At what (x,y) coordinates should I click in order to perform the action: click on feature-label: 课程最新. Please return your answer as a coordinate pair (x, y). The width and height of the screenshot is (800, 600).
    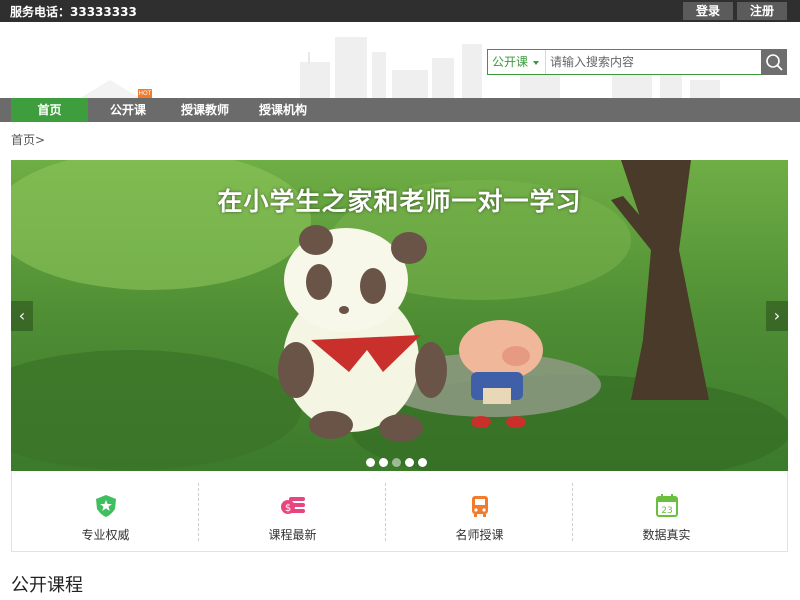
    Looking at the image, I should click on (292, 535).